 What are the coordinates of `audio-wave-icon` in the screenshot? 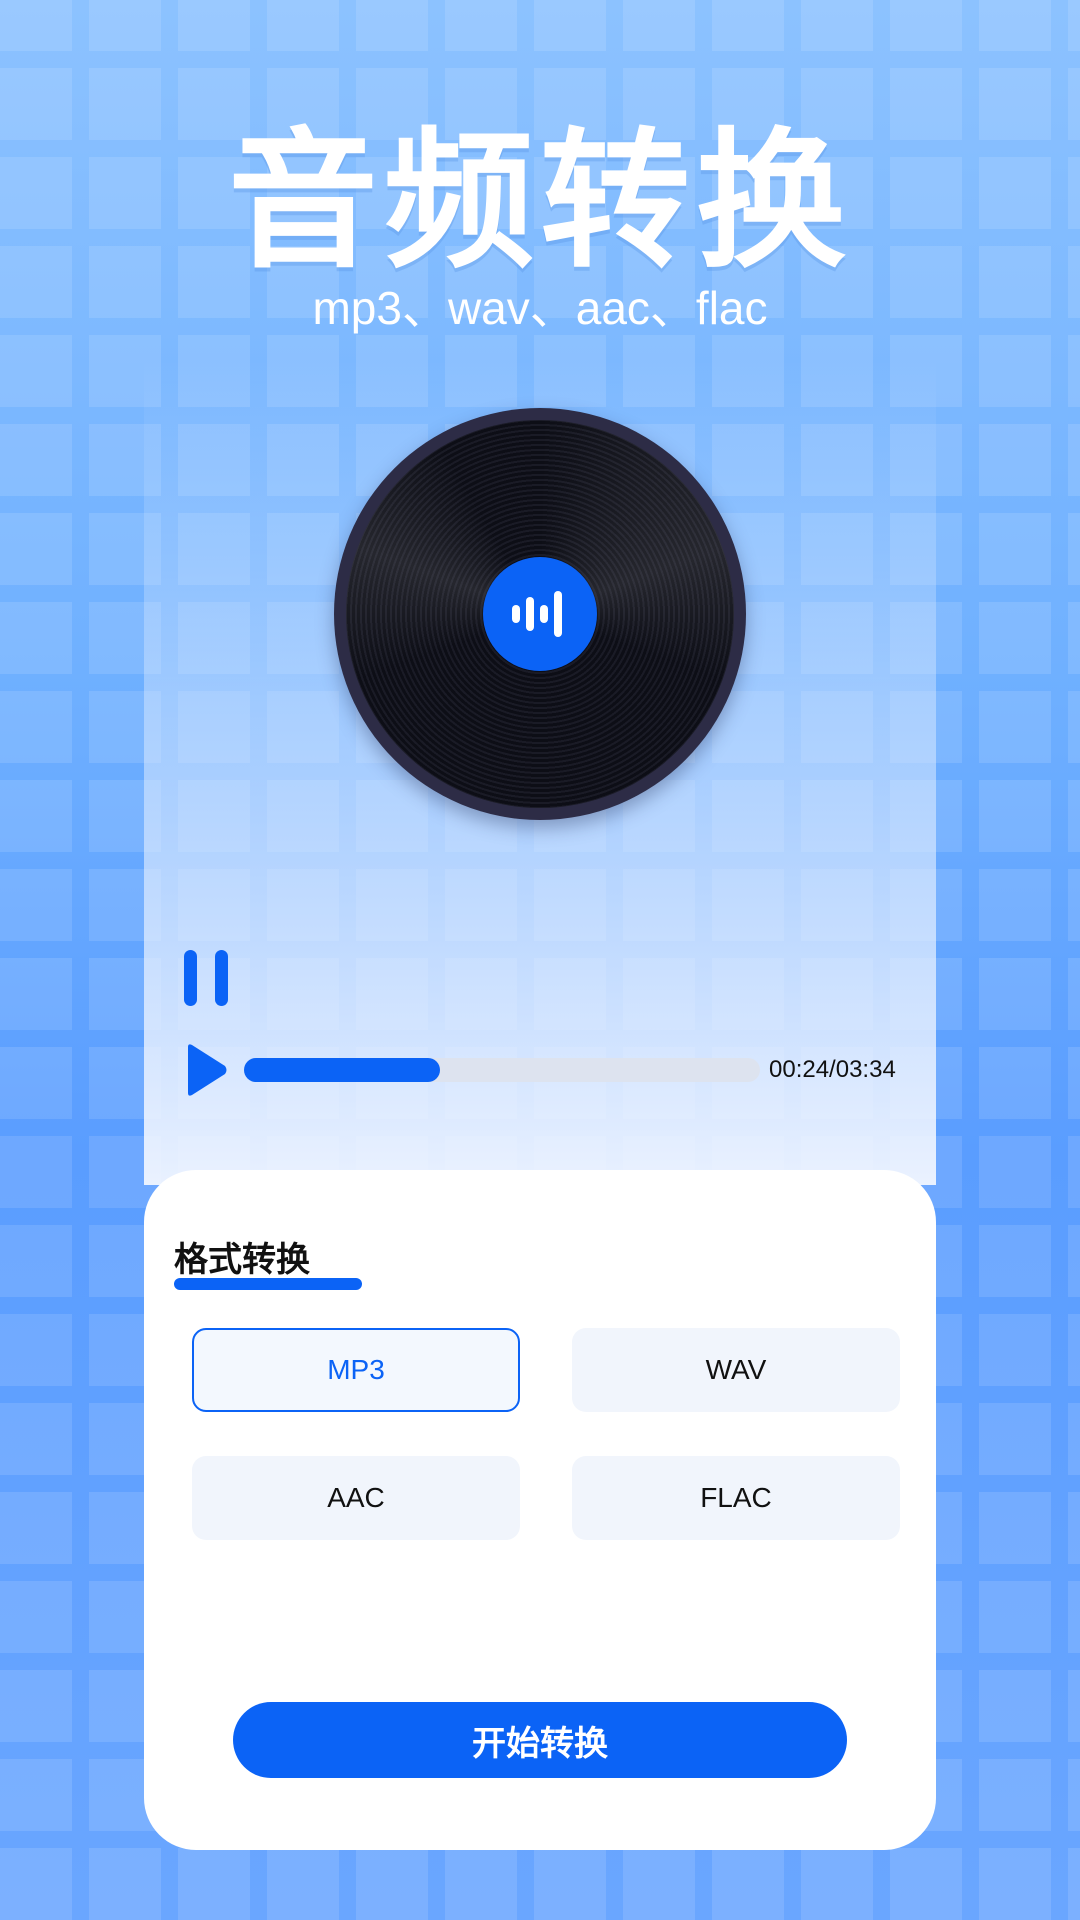 It's located at (540, 614).